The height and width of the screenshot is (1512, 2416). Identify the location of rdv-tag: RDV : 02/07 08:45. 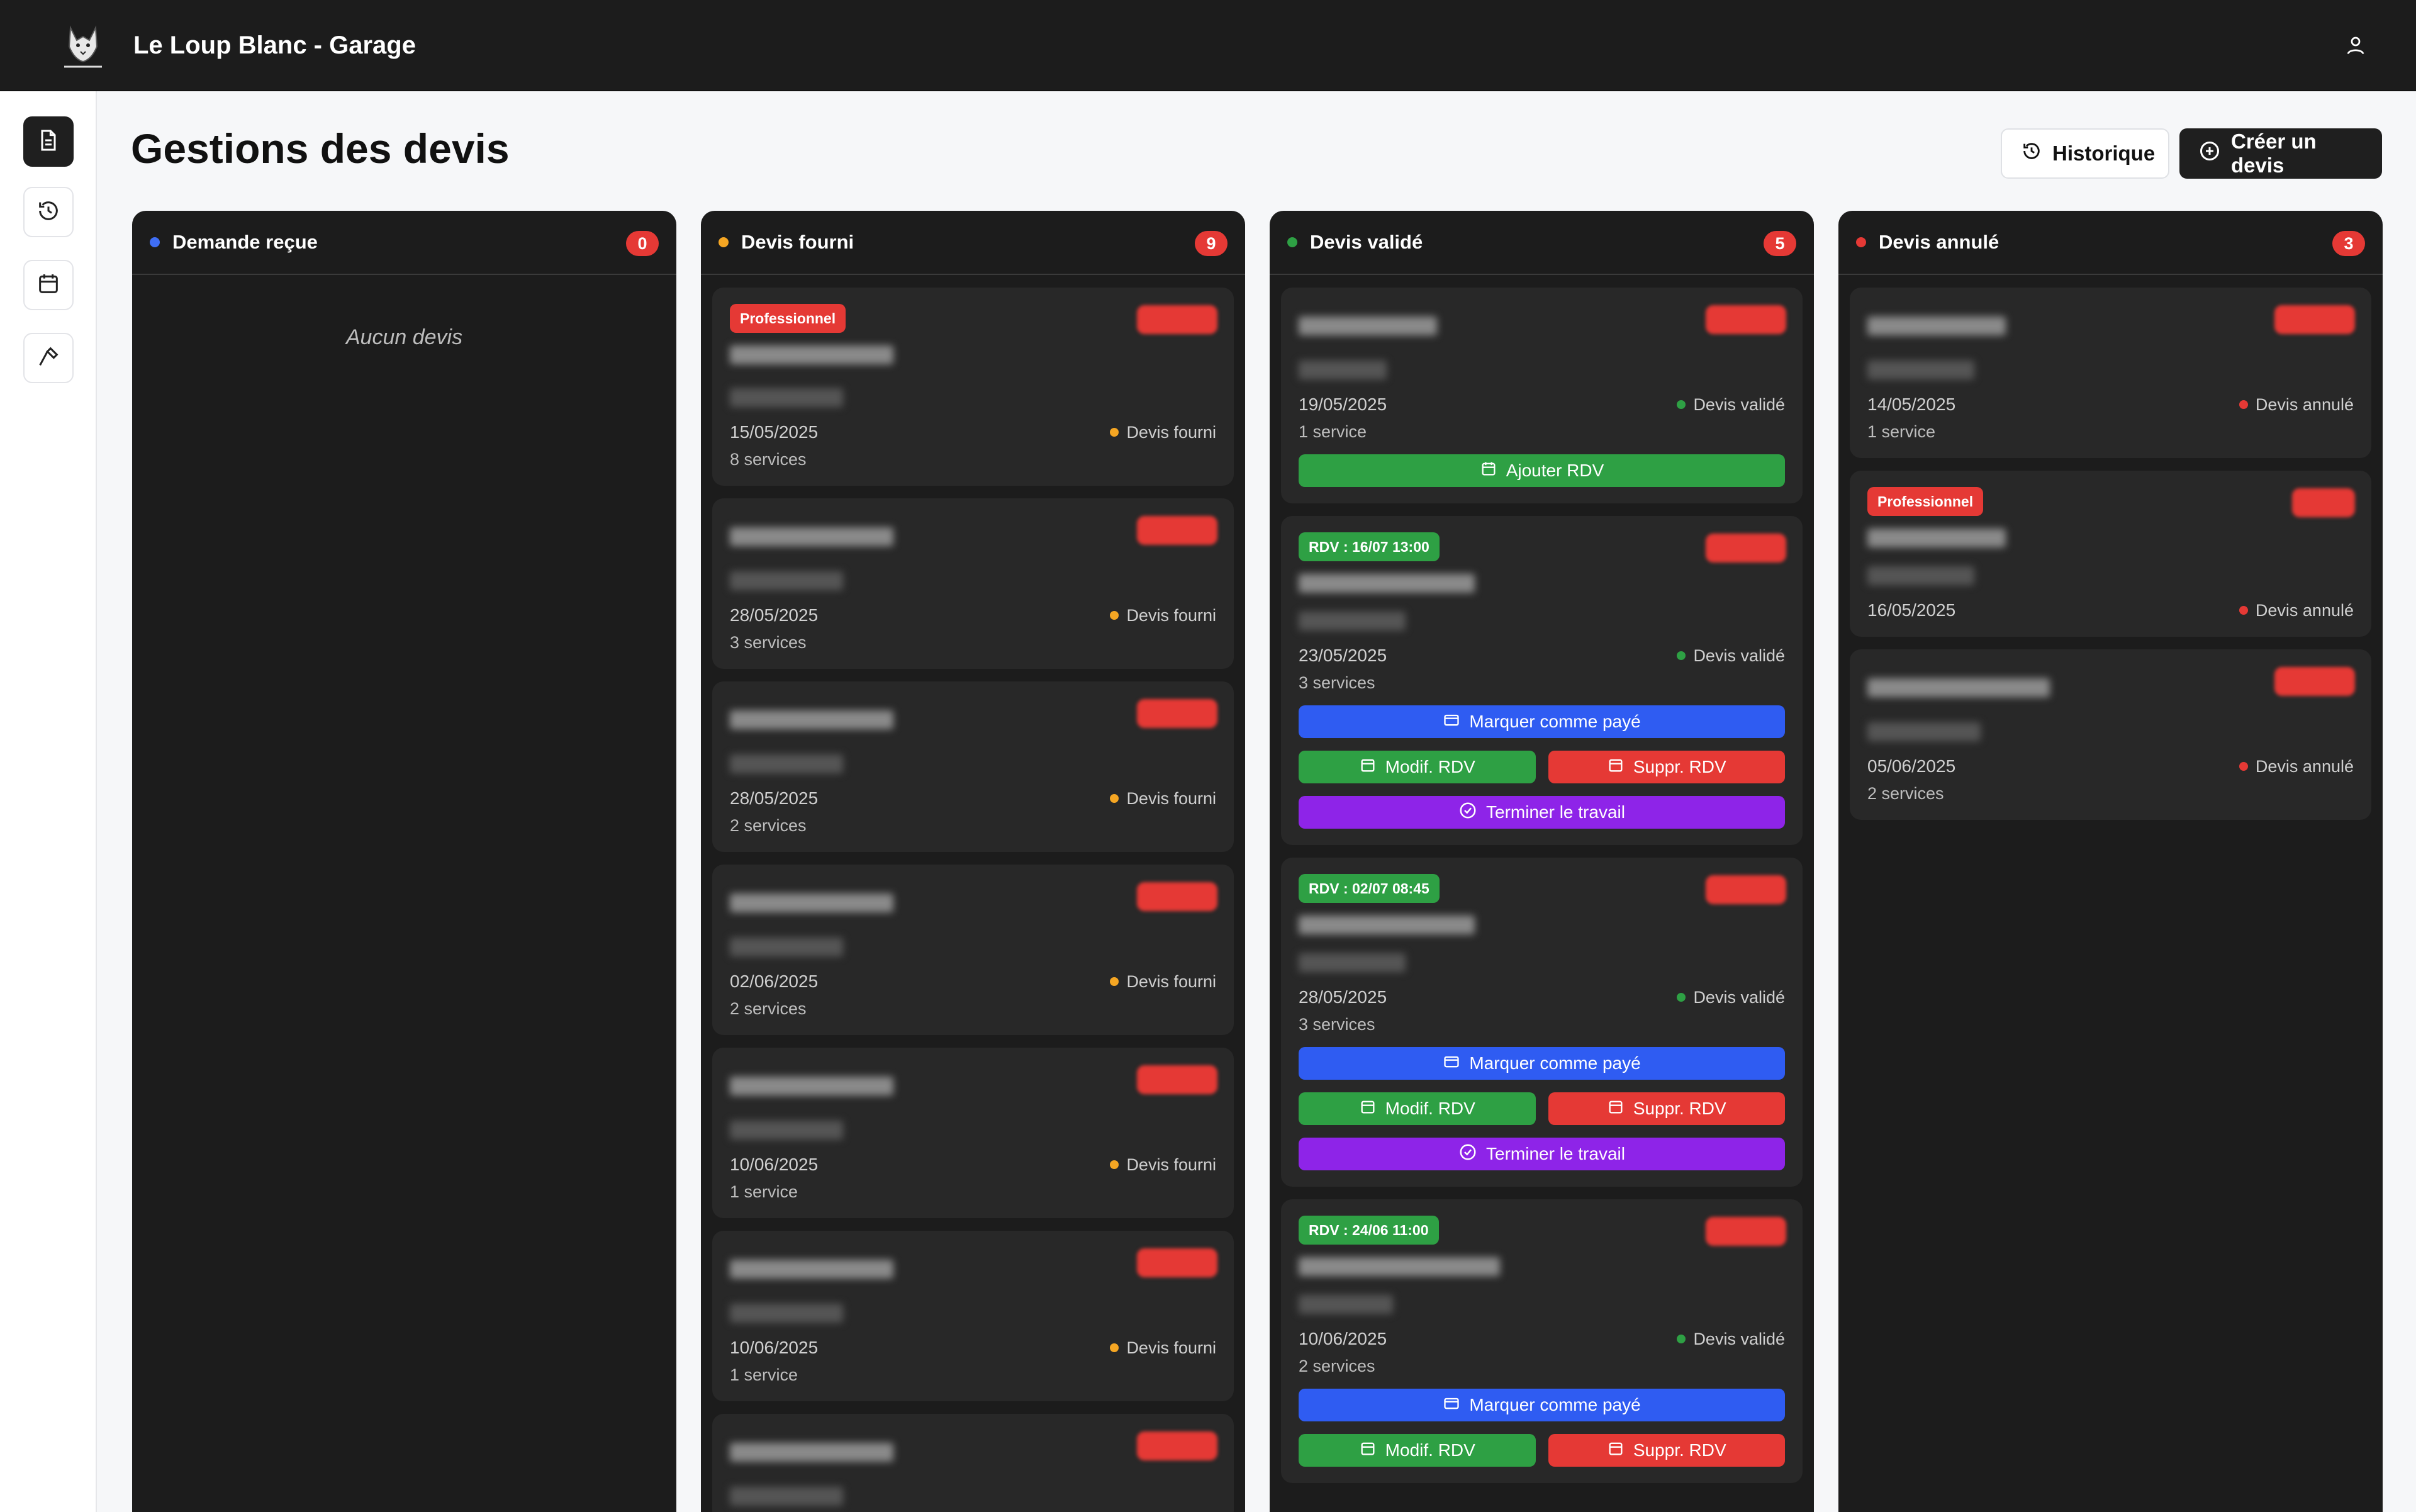
(1369, 888).